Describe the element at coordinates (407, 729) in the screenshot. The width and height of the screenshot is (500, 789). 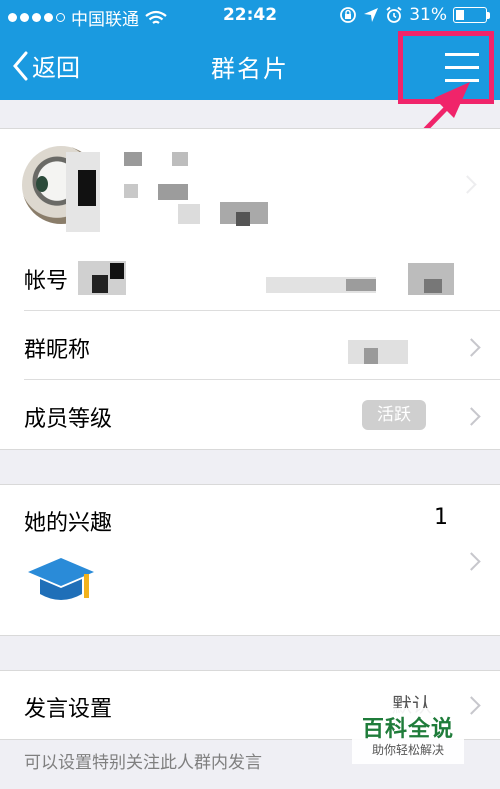
I see `watermark-title: 百科全说` at that location.